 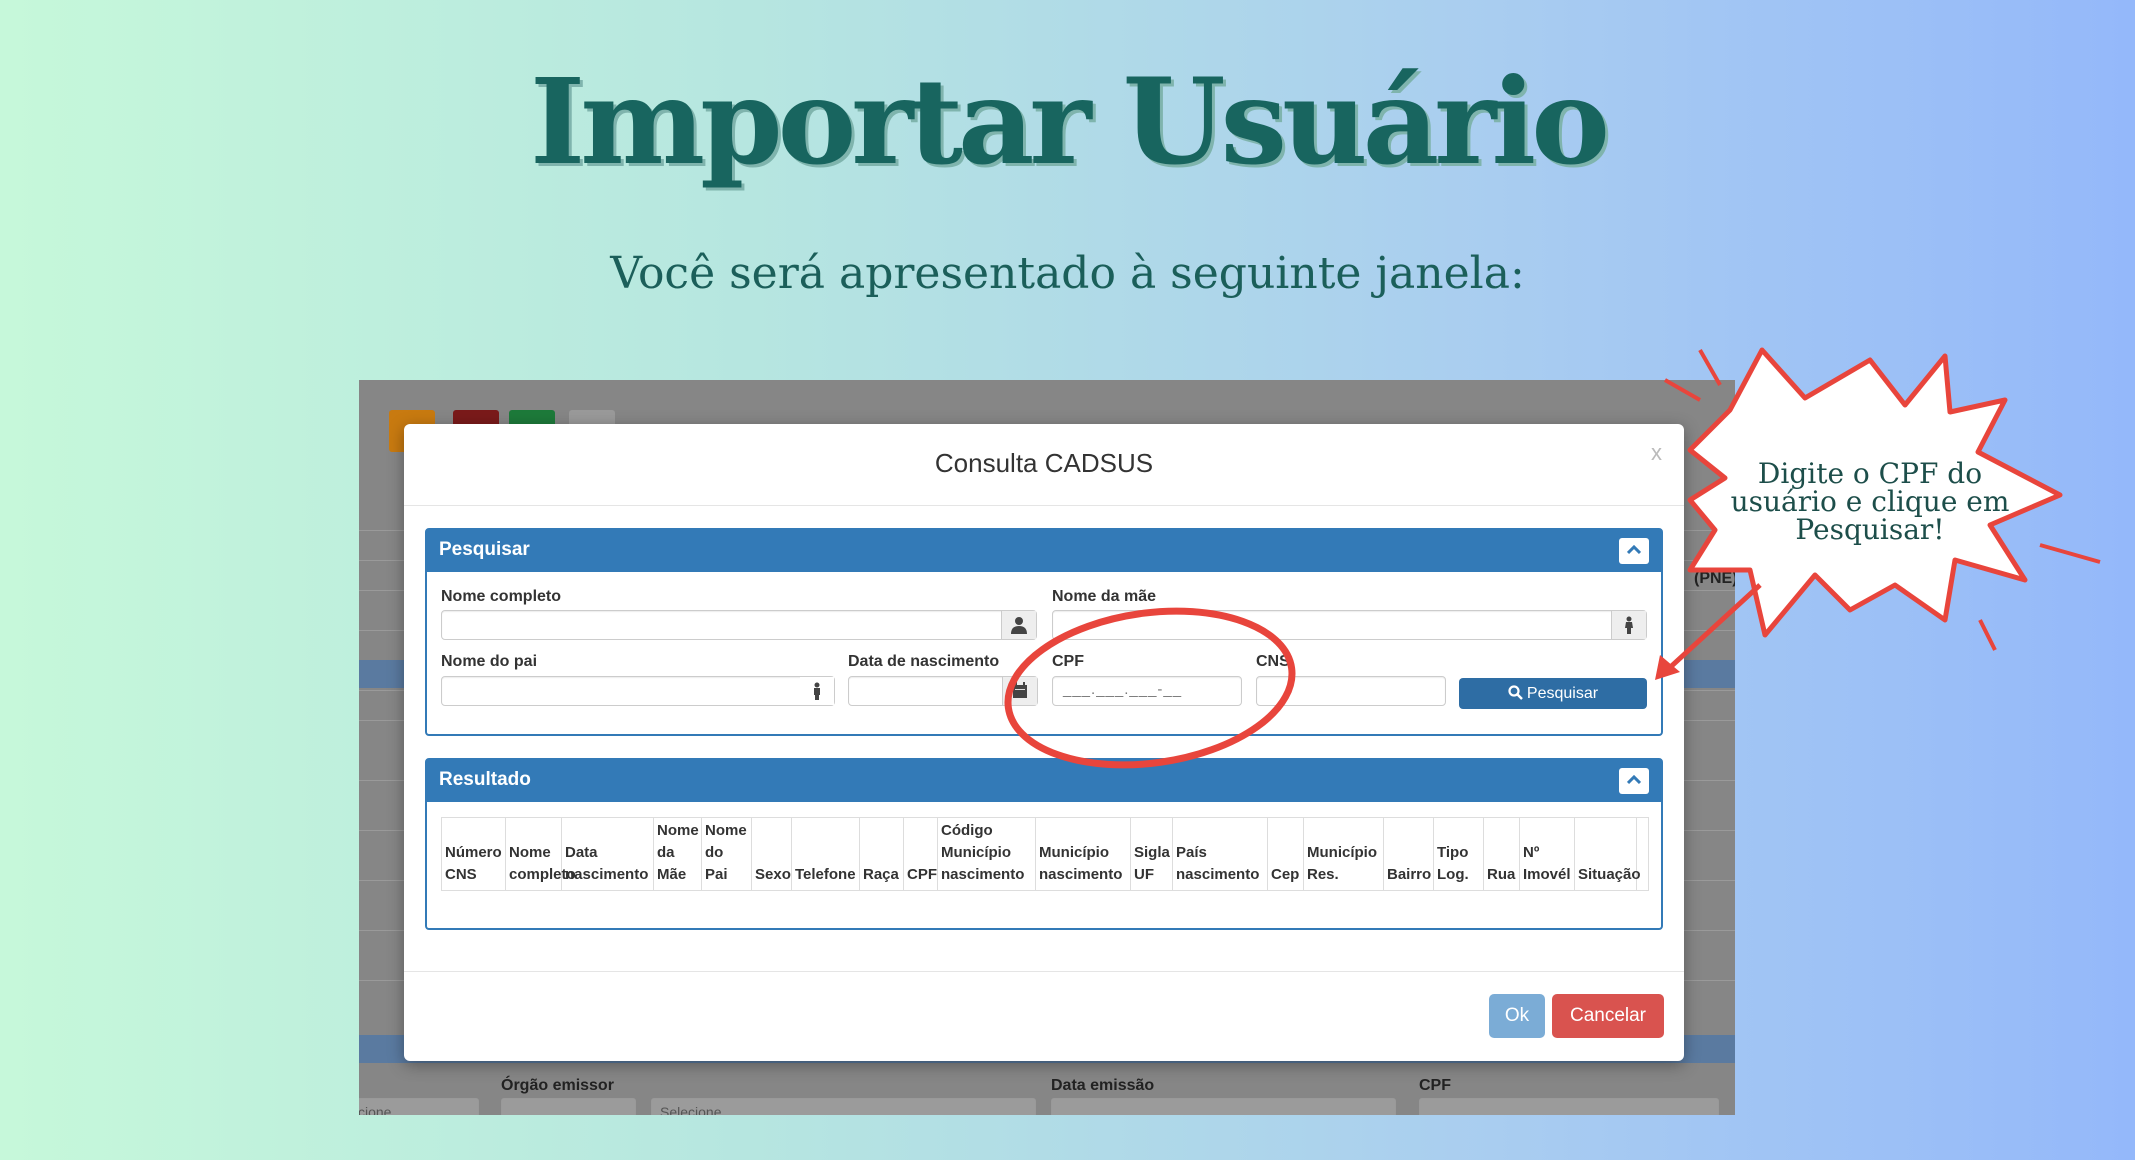 What do you see at coordinates (1150, 688) in the screenshot?
I see `cpf-highlight-circle` at bounding box center [1150, 688].